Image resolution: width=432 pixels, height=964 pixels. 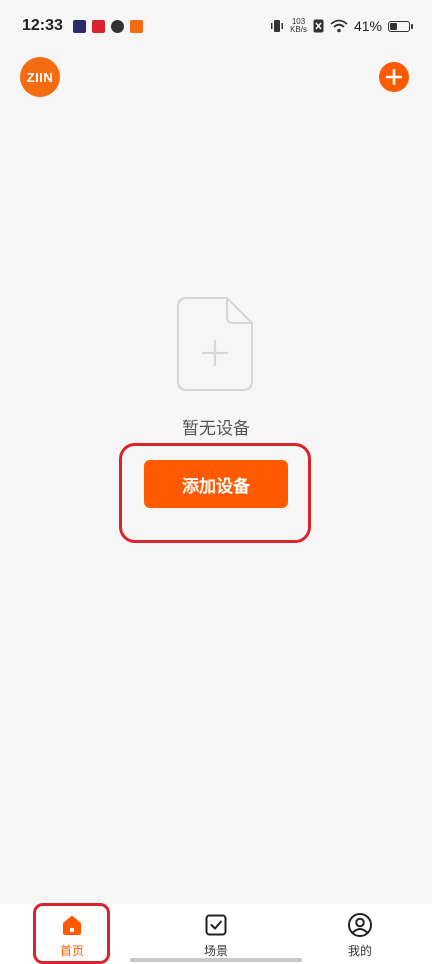 I want to click on nav-label-profile: 我的, so click(x=359, y=951).